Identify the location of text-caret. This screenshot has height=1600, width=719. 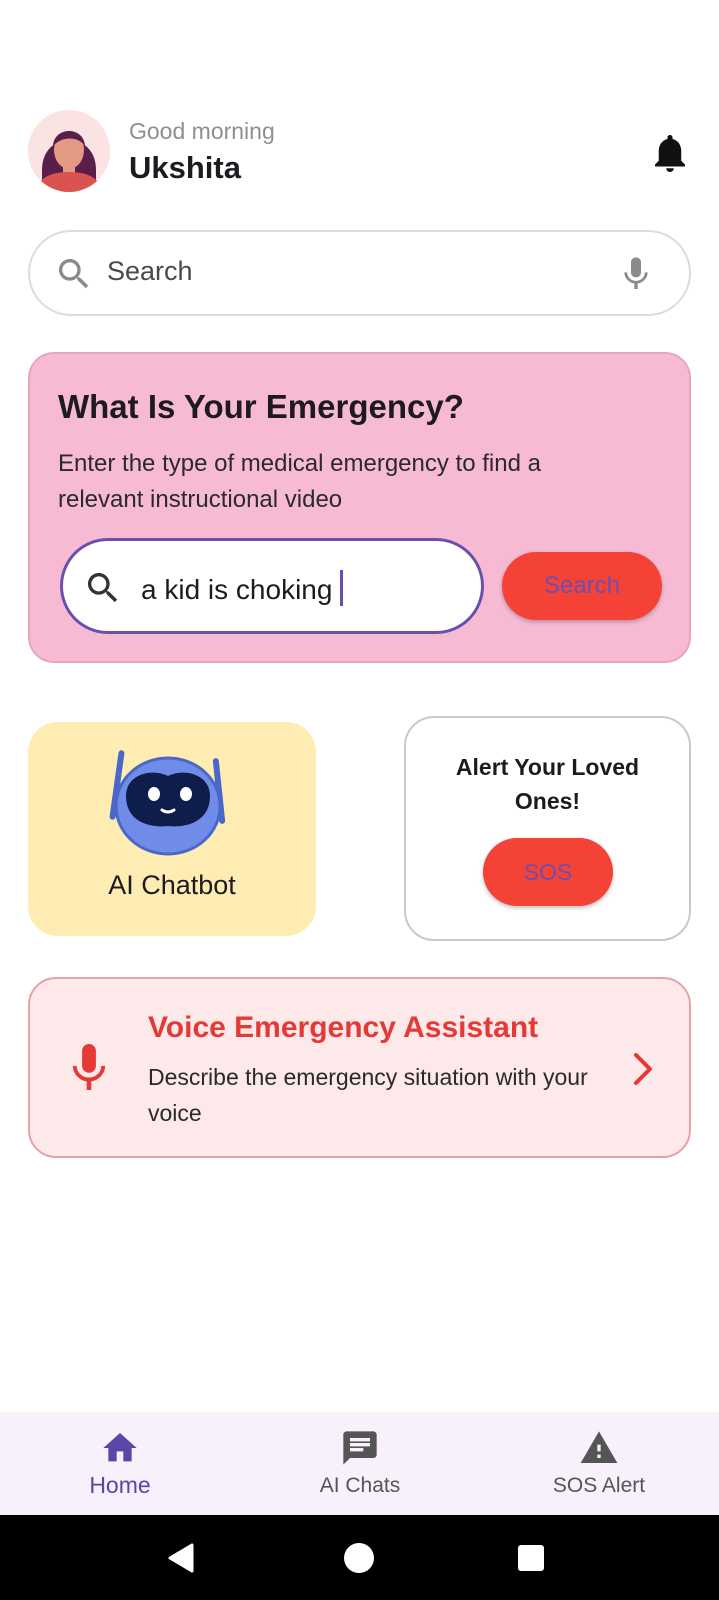
(342, 588).